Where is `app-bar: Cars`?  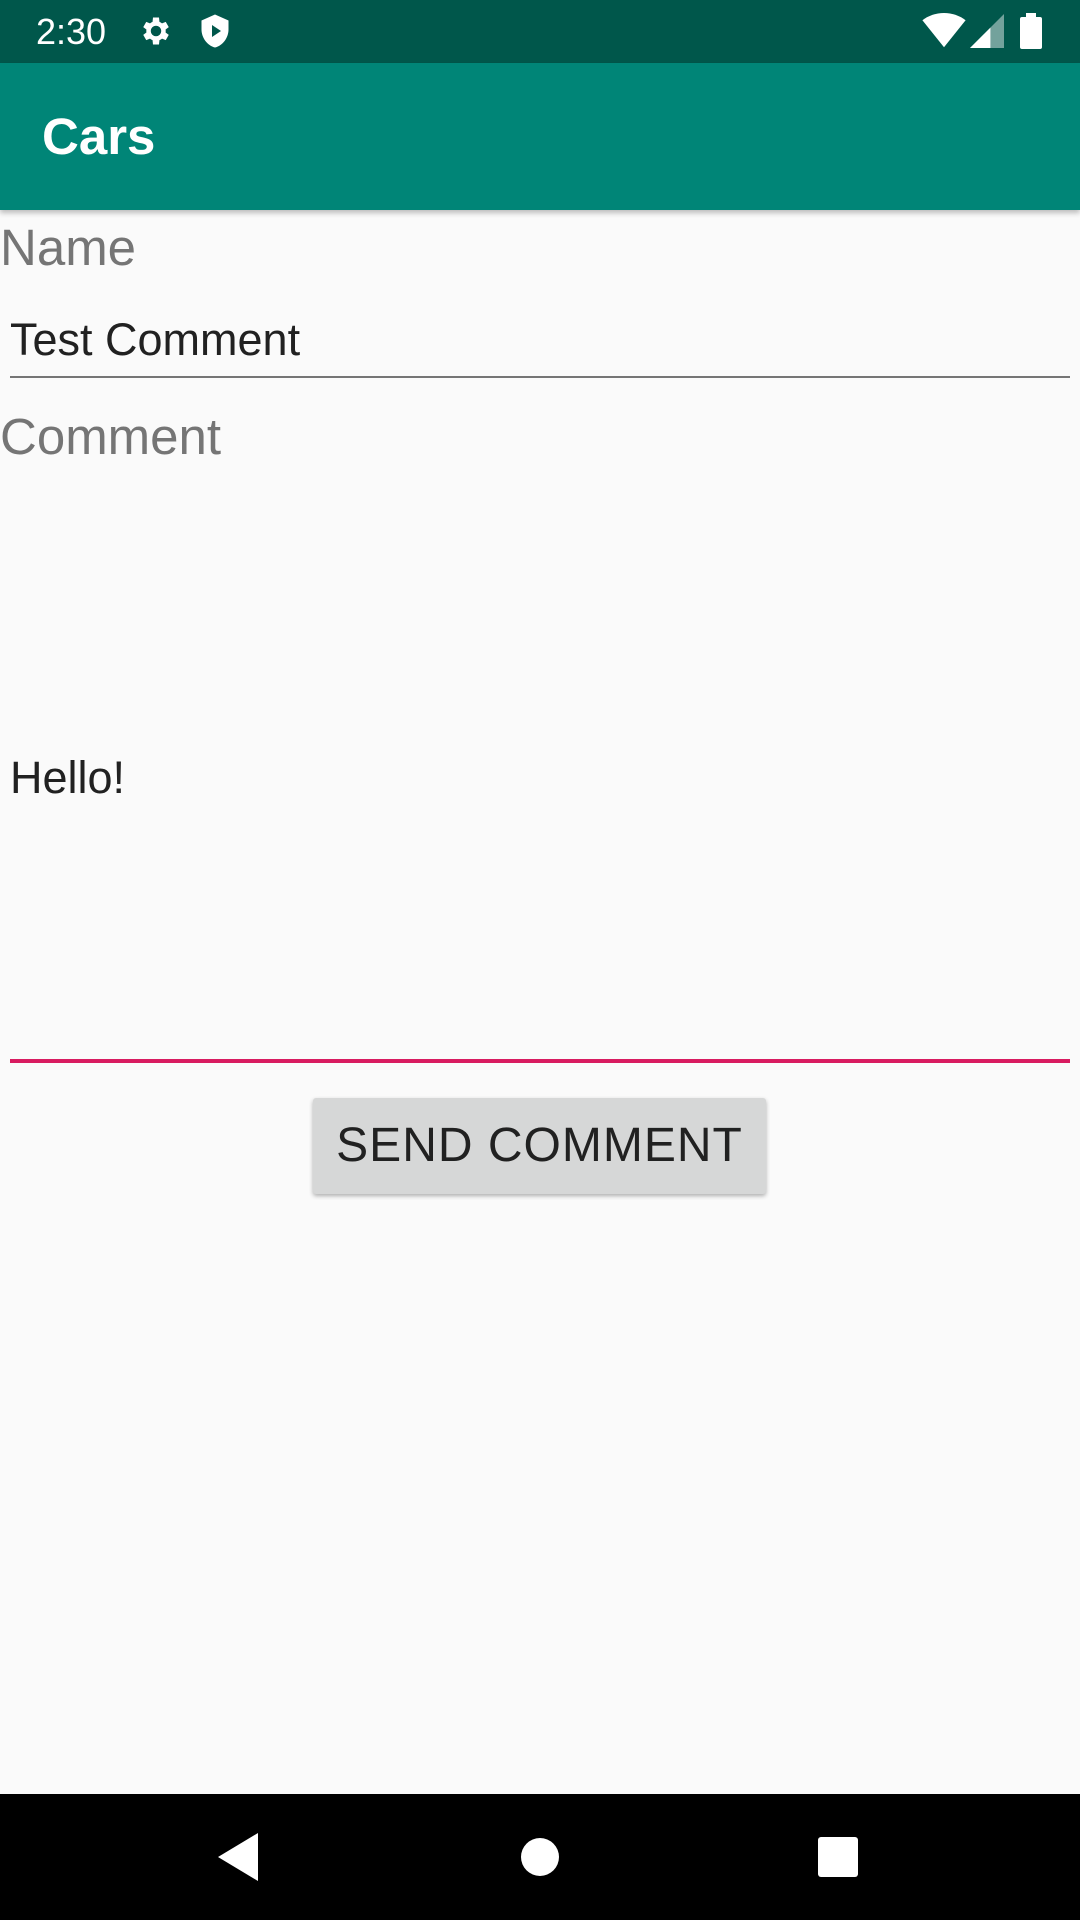
app-bar: Cars is located at coordinates (540, 136).